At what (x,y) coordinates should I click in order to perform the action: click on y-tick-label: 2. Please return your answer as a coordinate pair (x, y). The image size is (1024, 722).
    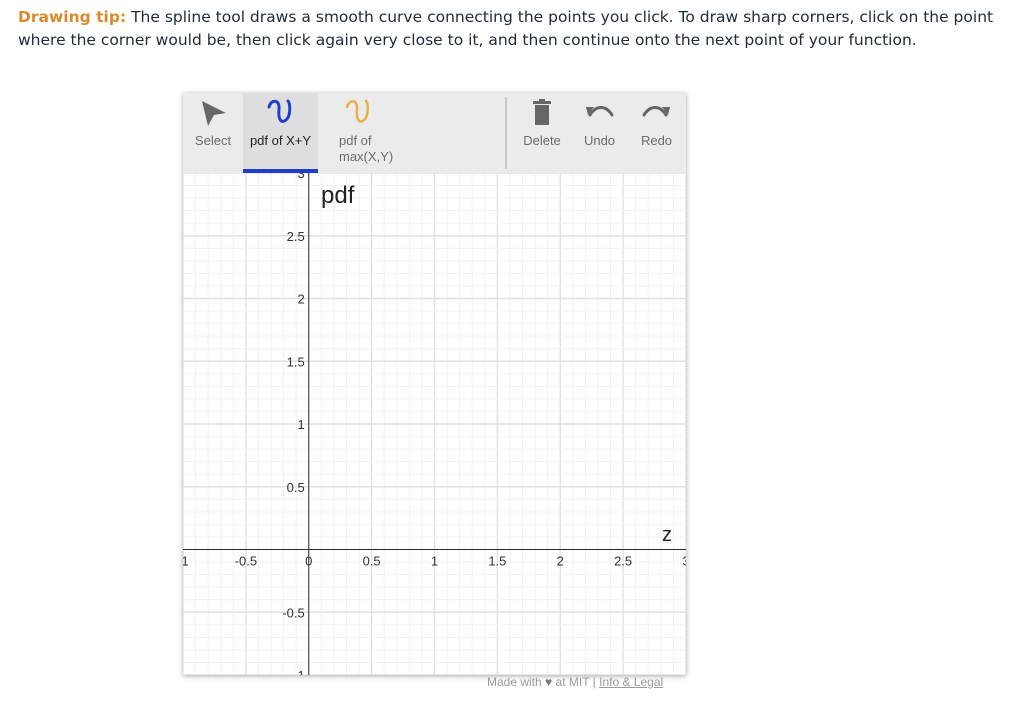
    Looking at the image, I should click on (301, 299).